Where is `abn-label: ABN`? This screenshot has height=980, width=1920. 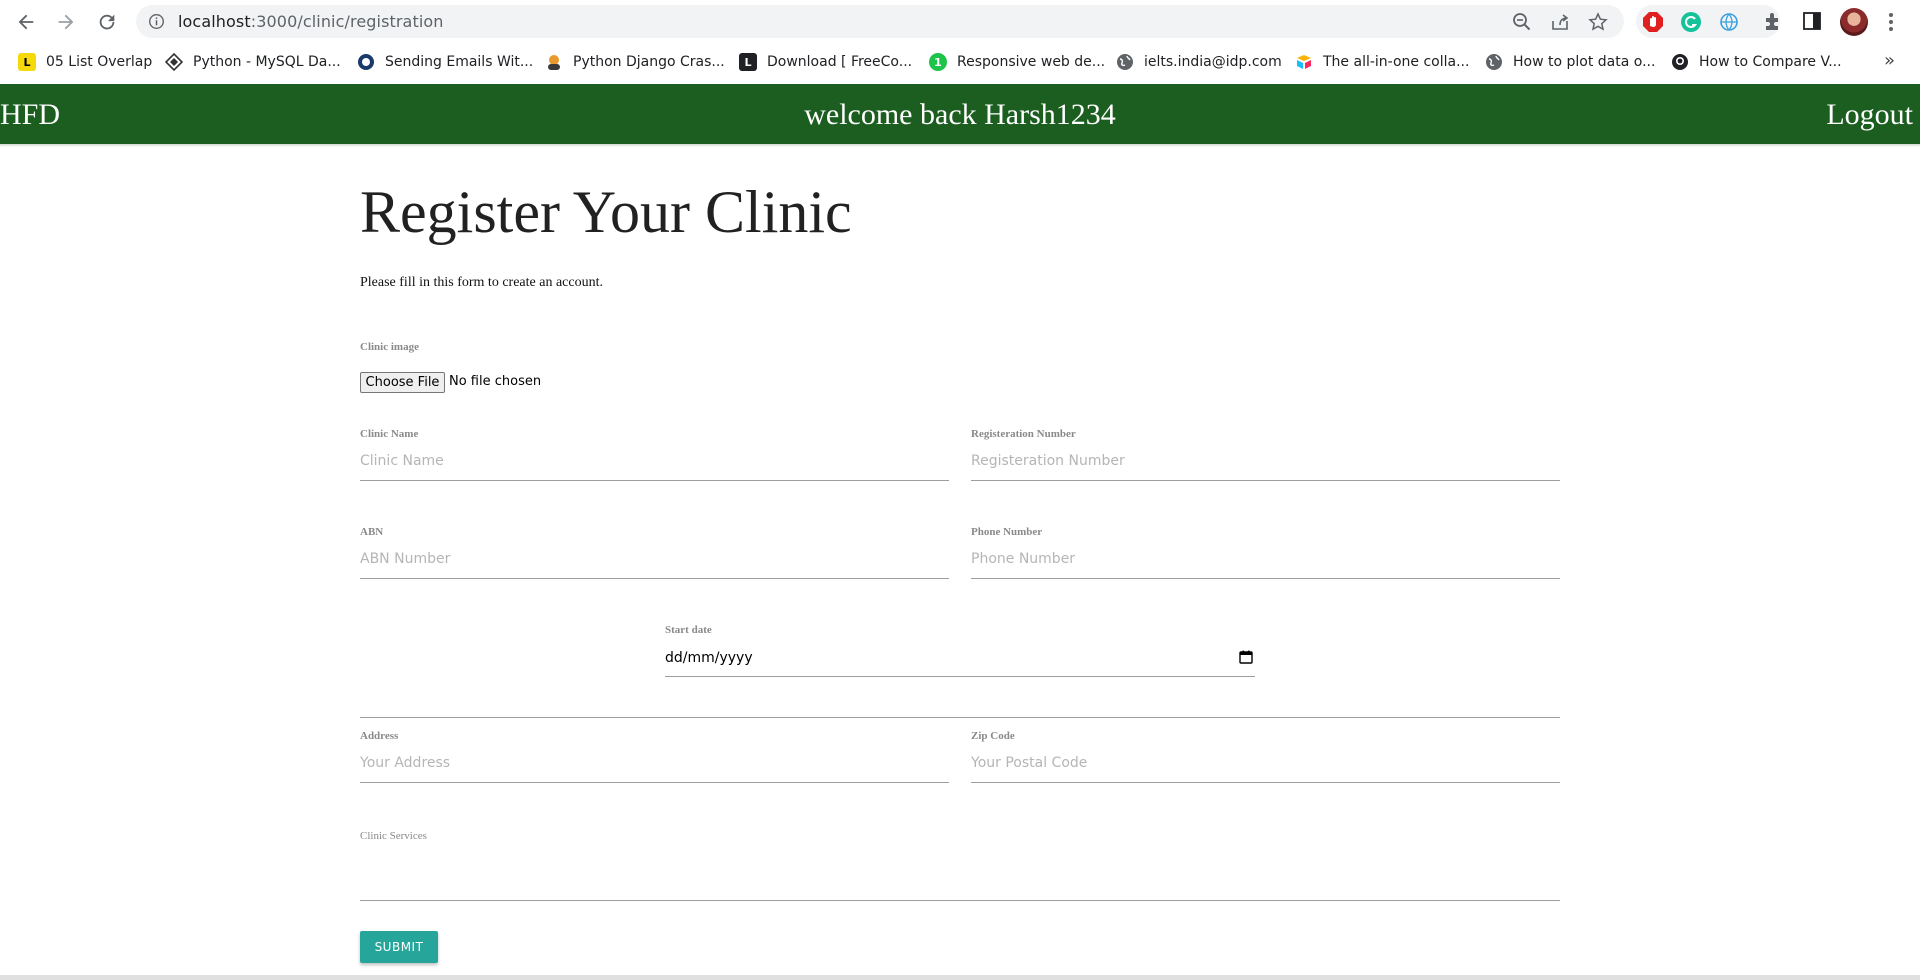 abn-label: ABN is located at coordinates (372, 532).